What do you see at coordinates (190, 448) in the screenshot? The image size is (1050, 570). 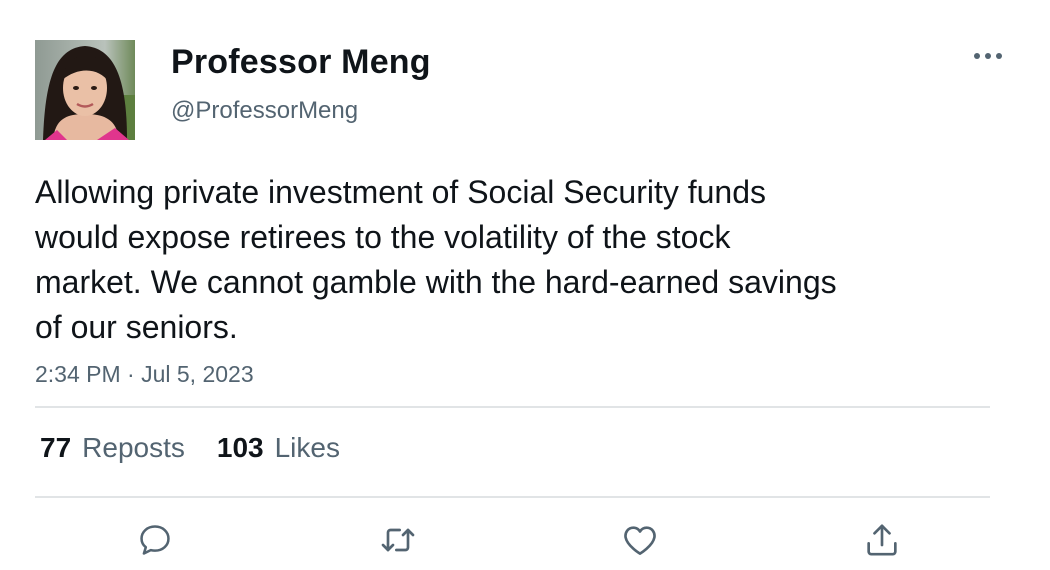 I see `engagement-stats: 77 Reposts 103 Likes` at bounding box center [190, 448].